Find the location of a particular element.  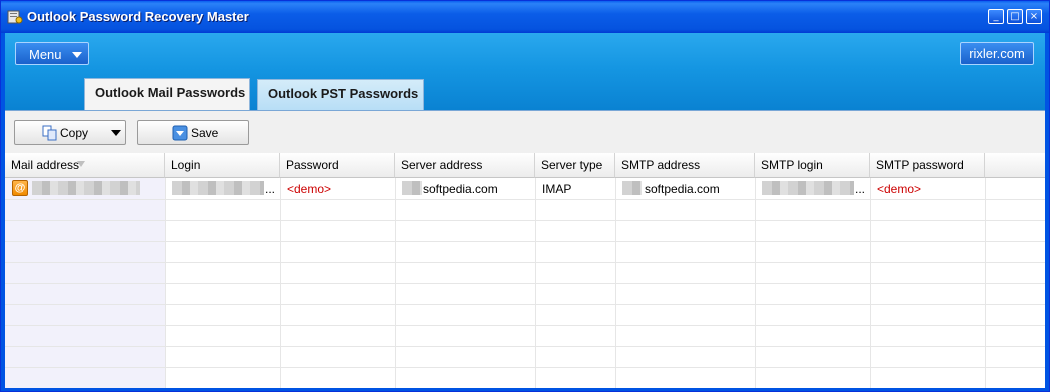

copy-button: Copy is located at coordinates (70, 132).